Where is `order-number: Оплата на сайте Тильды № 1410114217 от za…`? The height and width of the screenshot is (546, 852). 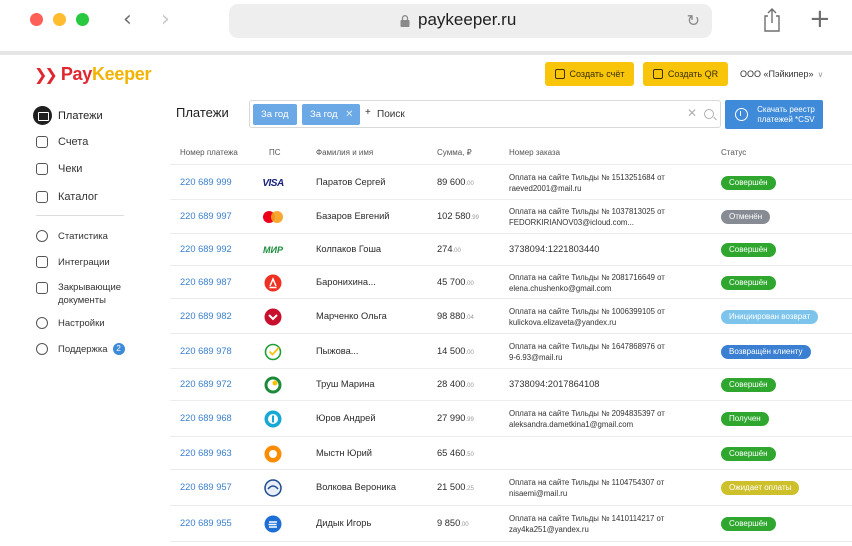 order-number: Оплата на сайте Тильды № 1410114217 от za… is located at coordinates (587, 524).